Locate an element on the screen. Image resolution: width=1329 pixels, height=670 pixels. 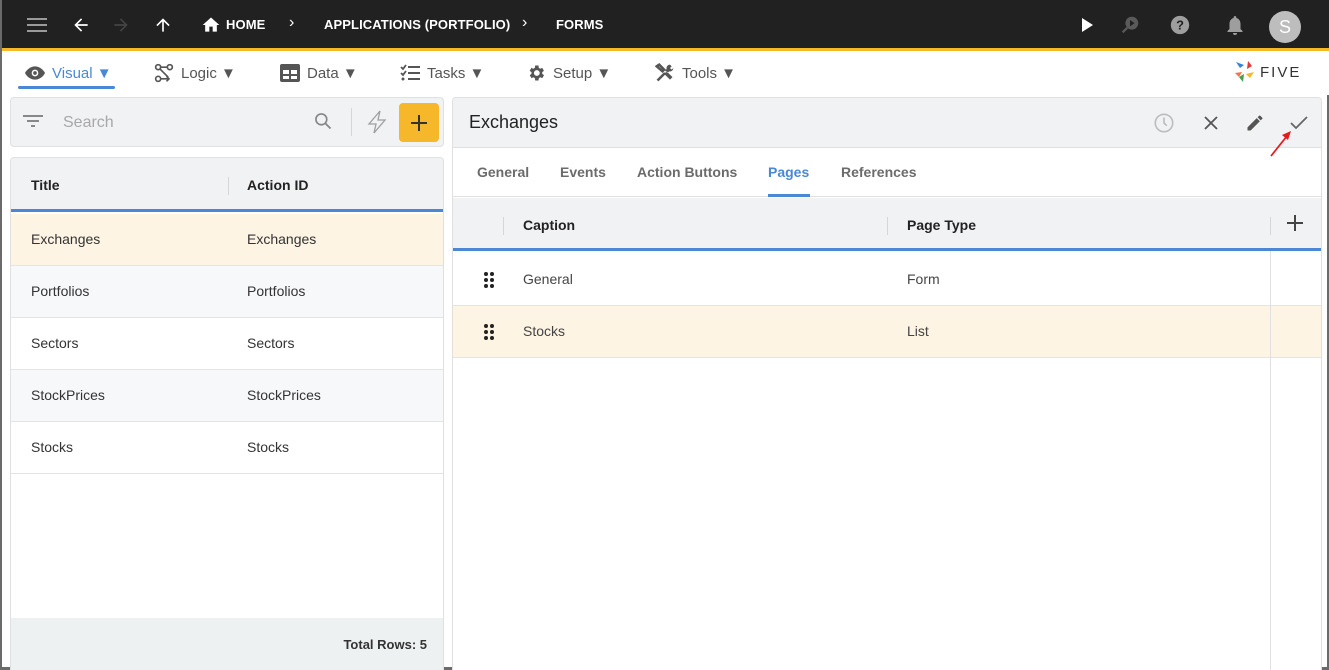
pages-grid-header: Caption Page Type is located at coordinates (887, 224).